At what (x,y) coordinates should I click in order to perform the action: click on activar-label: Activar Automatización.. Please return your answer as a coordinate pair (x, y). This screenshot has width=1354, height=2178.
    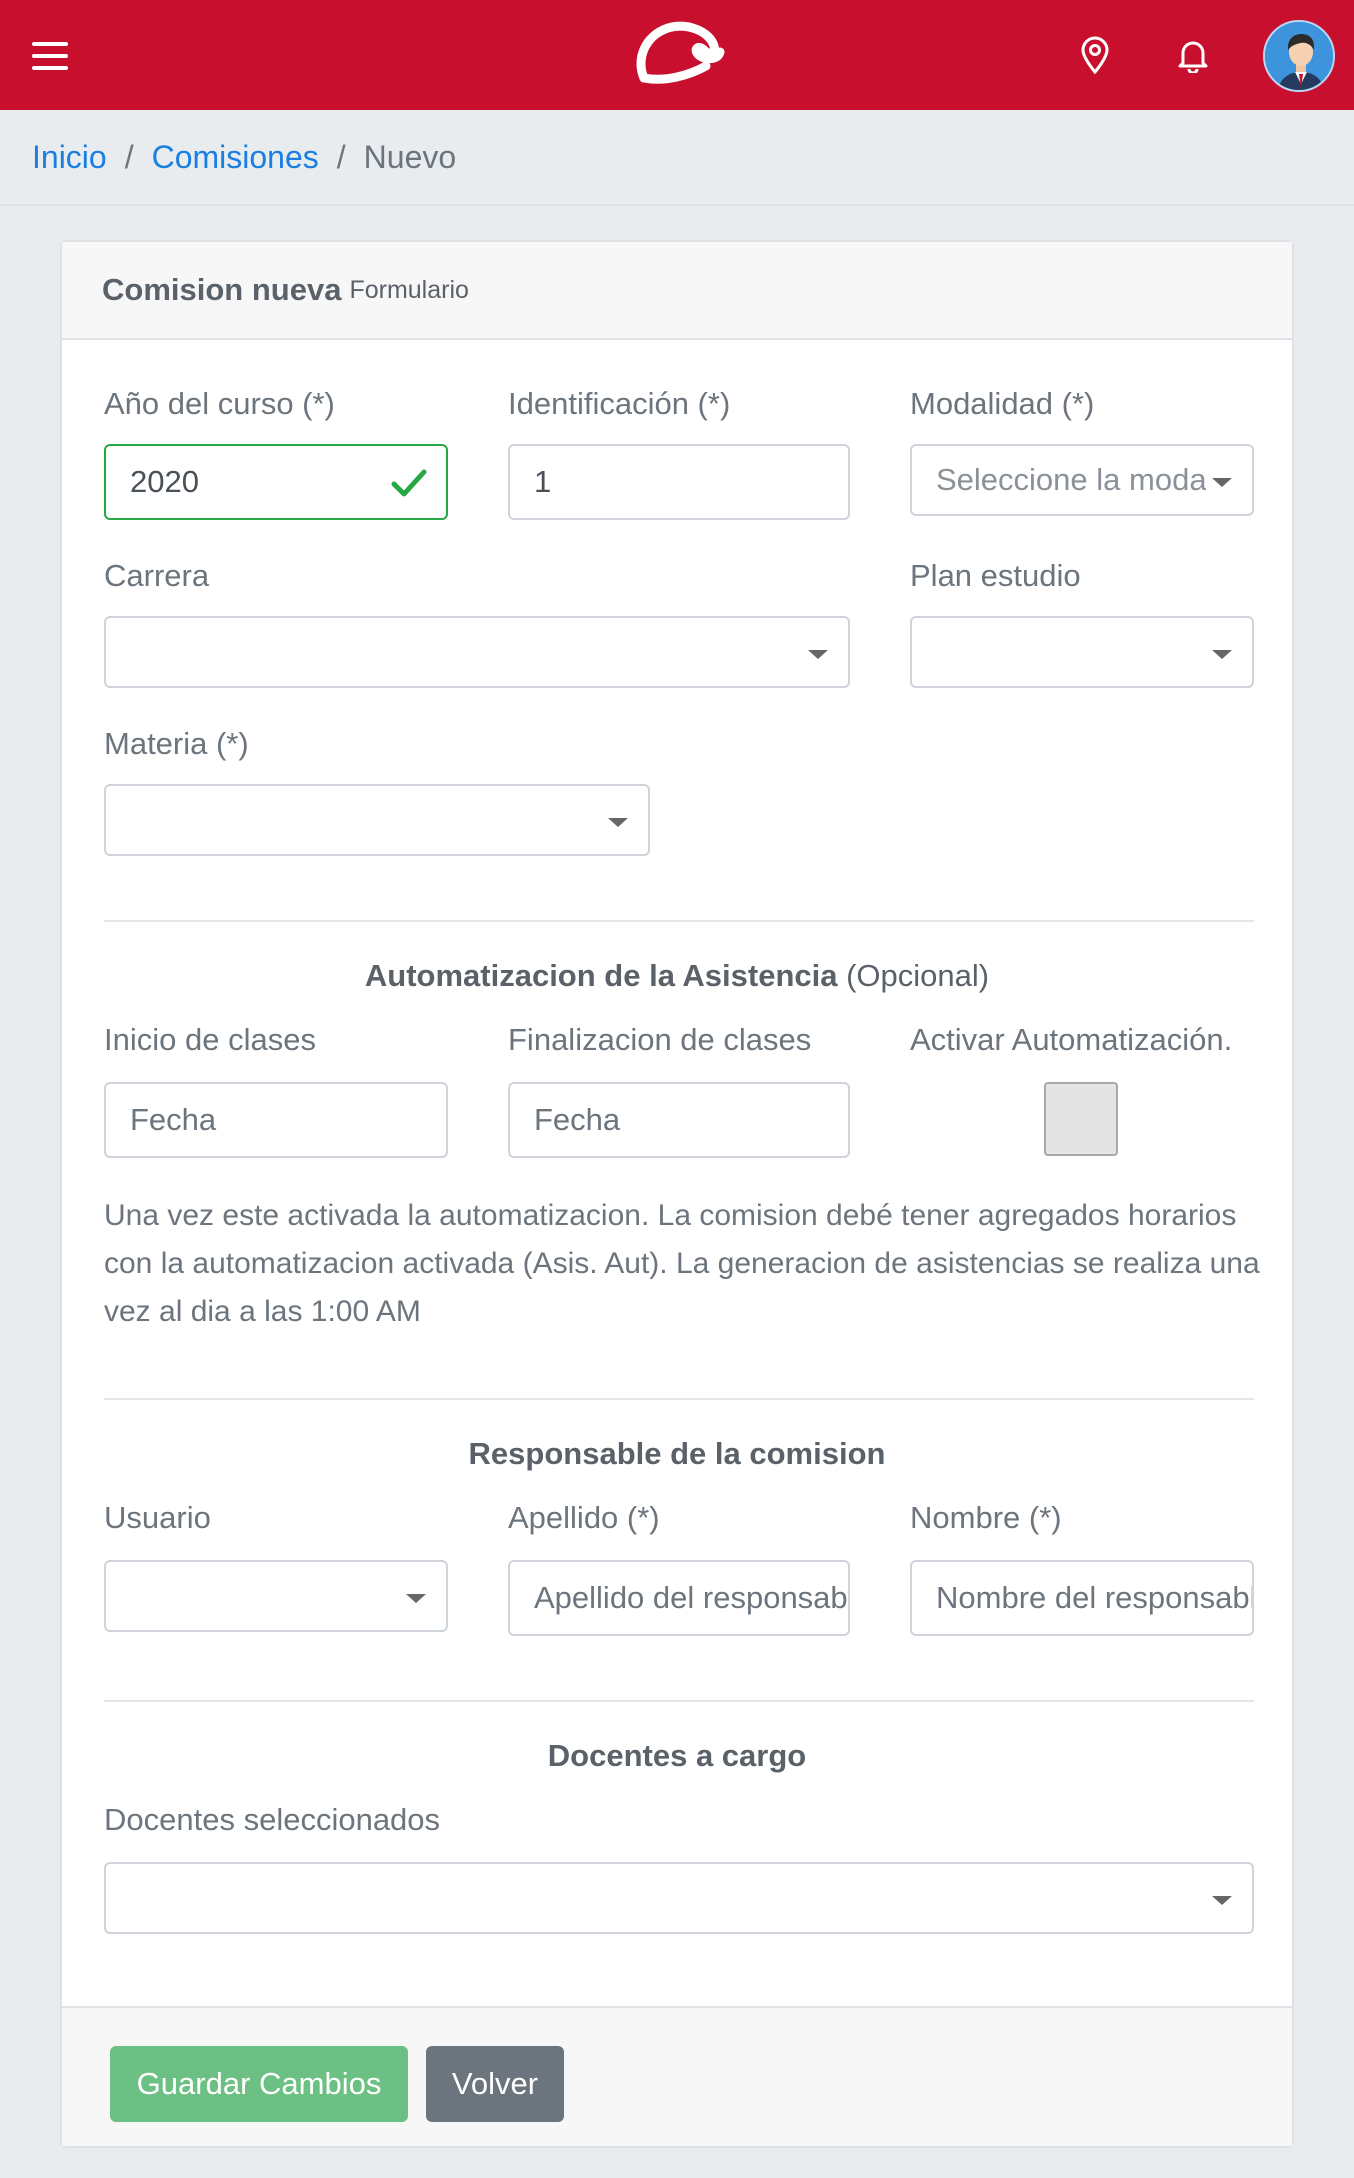
    Looking at the image, I should click on (1071, 1039).